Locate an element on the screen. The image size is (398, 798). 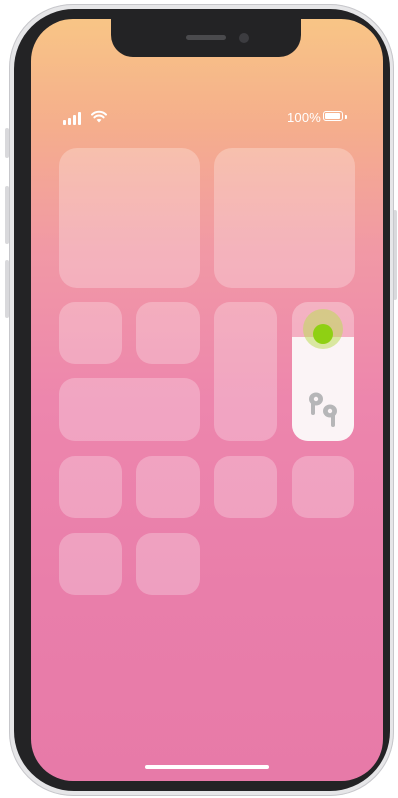
calculator-button is located at coordinates (245, 487).